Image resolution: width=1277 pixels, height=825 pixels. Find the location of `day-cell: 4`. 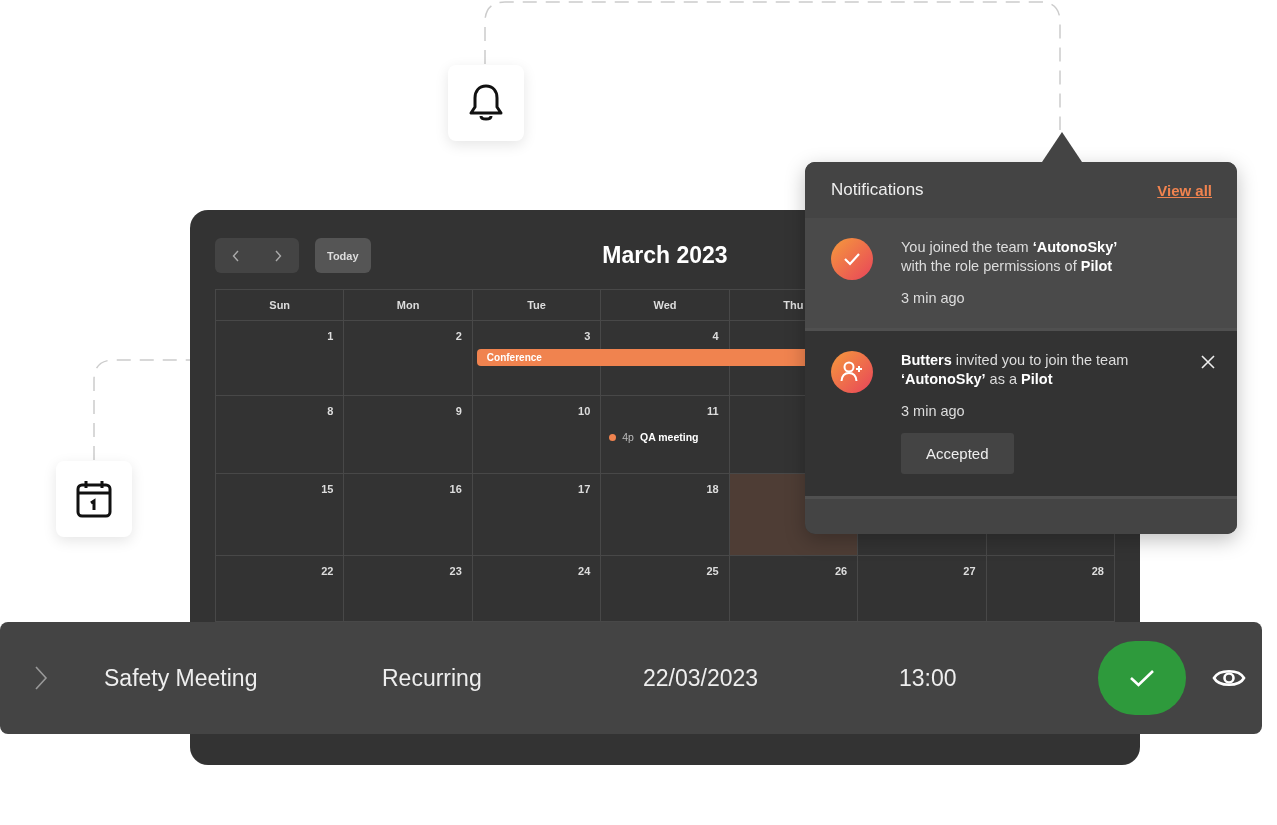

day-cell: 4 is located at coordinates (665, 358).